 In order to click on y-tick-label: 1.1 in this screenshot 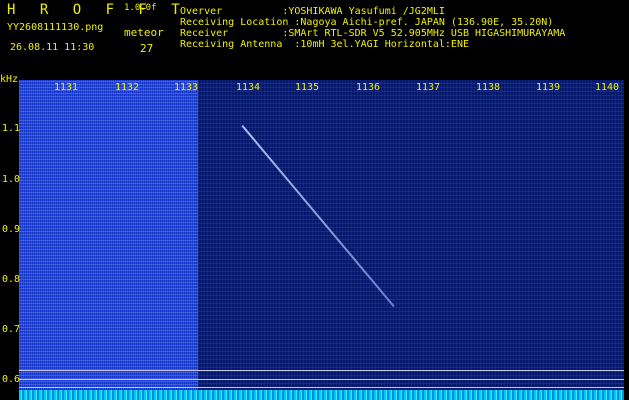, I will do `click(11, 128)`.